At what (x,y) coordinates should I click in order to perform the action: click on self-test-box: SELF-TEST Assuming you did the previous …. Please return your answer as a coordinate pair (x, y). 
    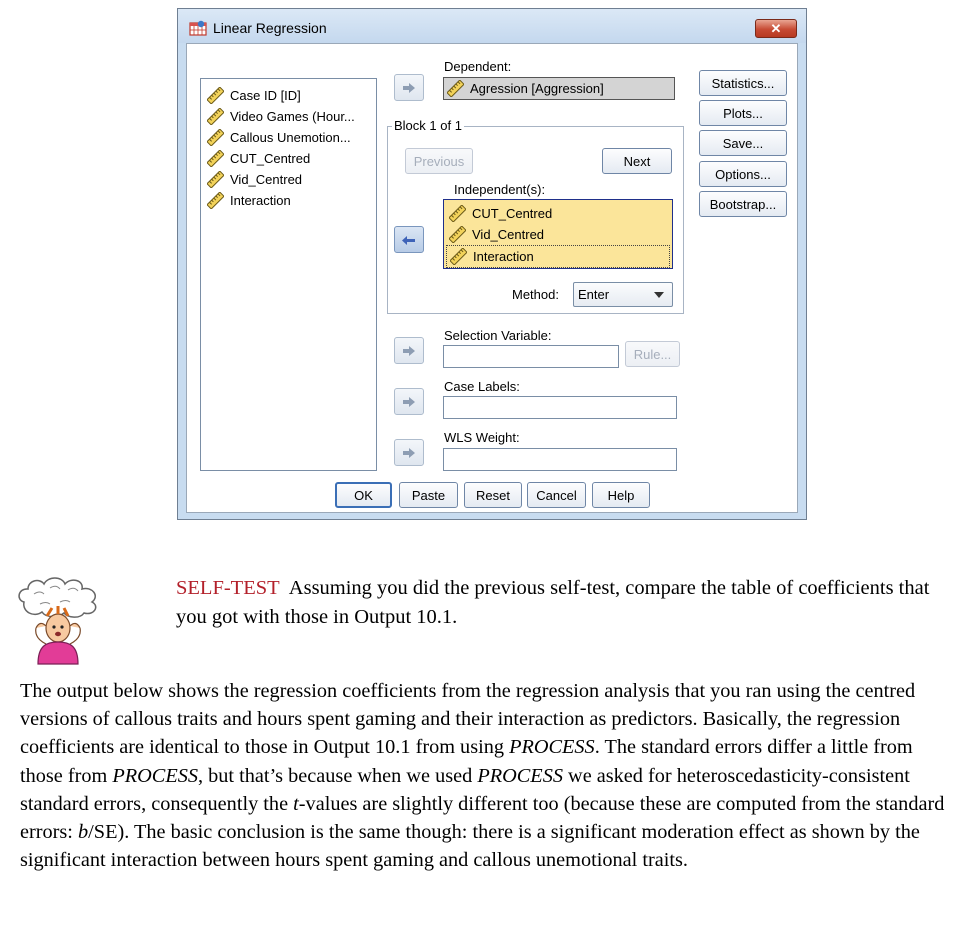
    Looking at the image, I should click on (561, 603).